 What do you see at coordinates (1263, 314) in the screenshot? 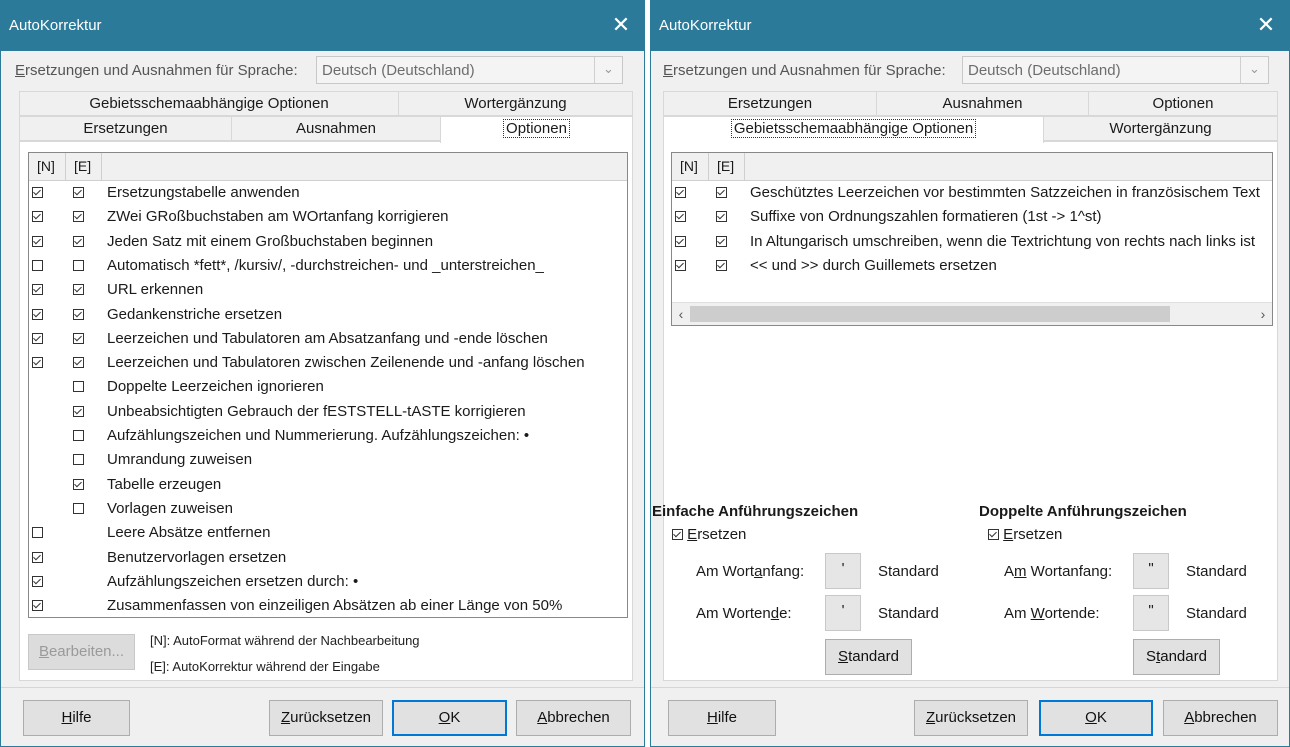
I see `scroll-right-icon: ›` at bounding box center [1263, 314].